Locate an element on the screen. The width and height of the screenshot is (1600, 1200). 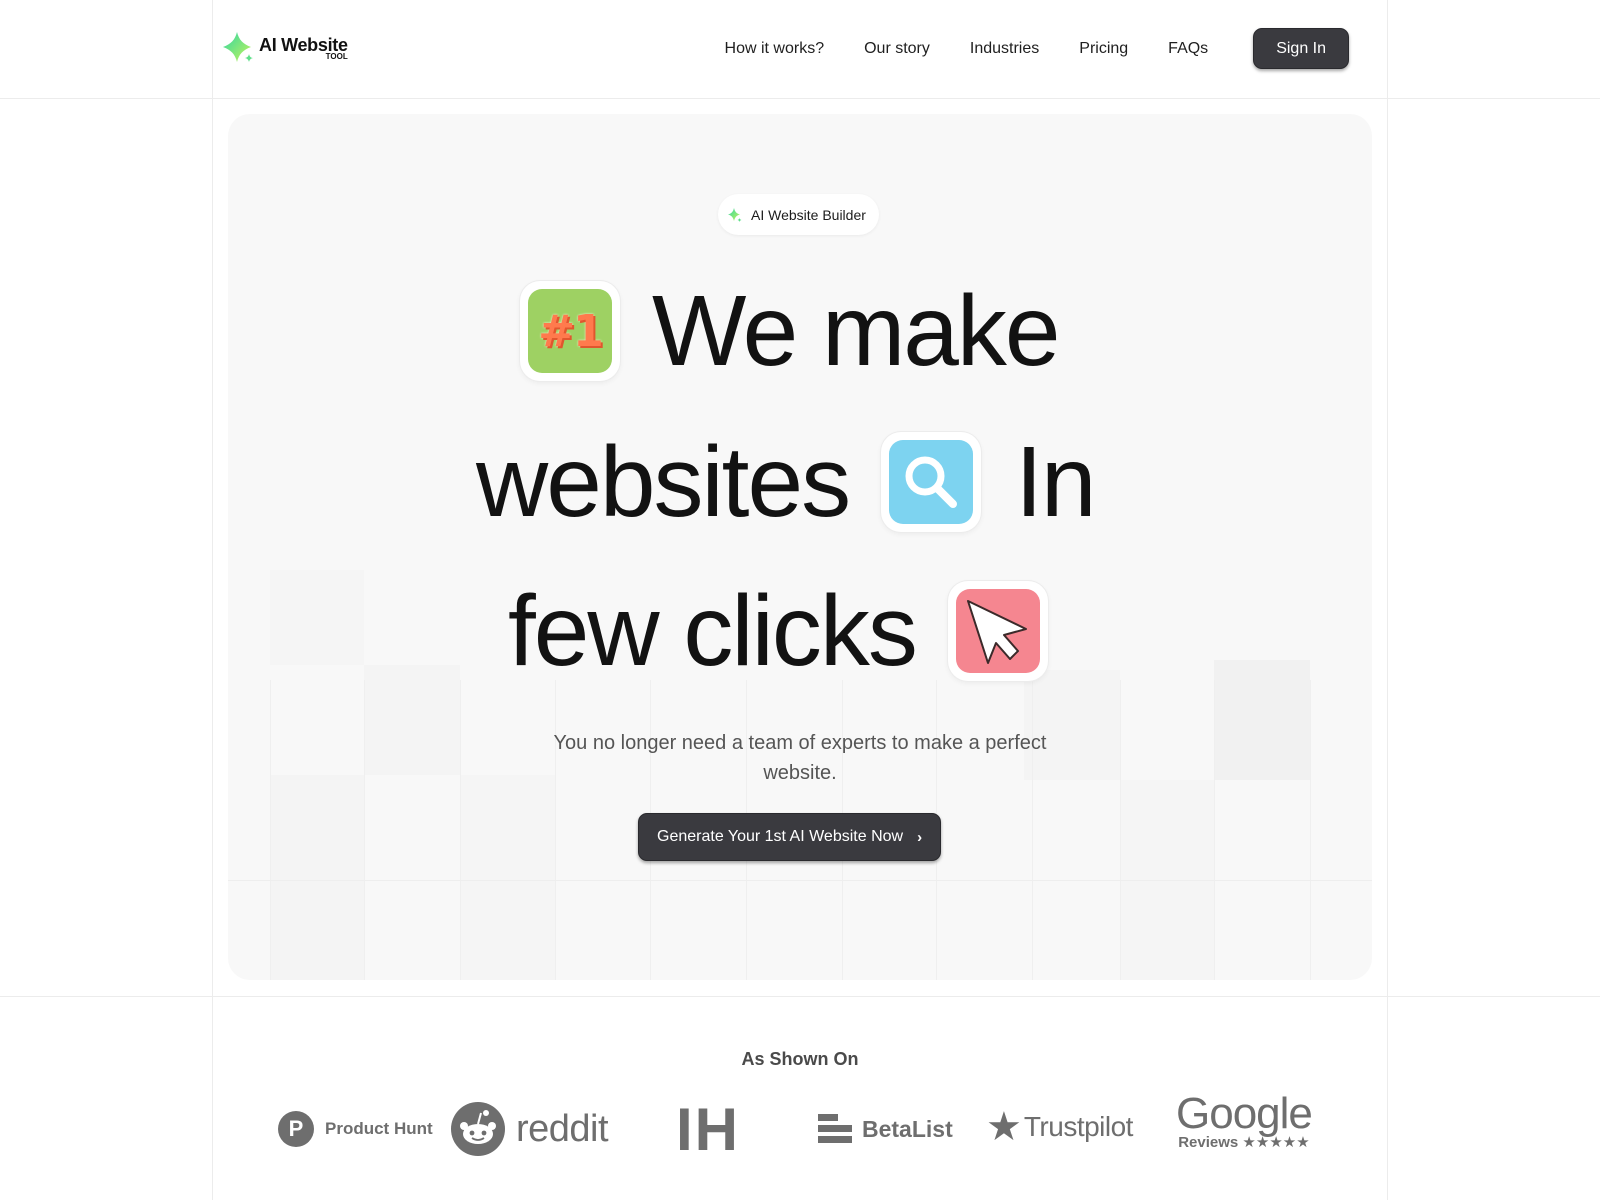
generate-website-button: Generate Your 1st AI Website Now › is located at coordinates (790, 837).